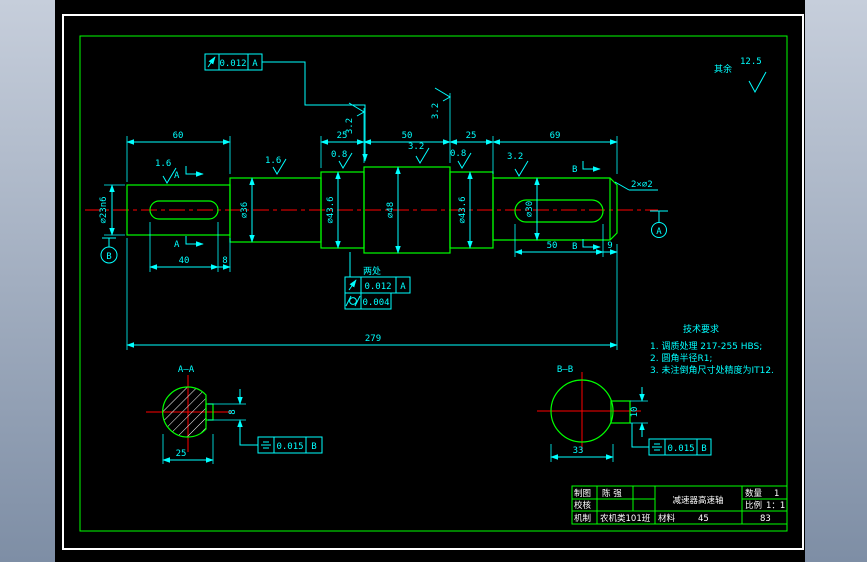 The image size is (867, 562). I want to click on dia-23n6: ∅23n6, so click(104, 209).